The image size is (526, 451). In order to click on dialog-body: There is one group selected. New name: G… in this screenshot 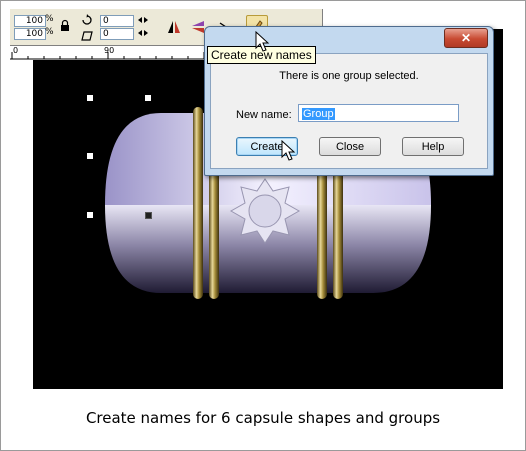, I will do `click(349, 111)`.